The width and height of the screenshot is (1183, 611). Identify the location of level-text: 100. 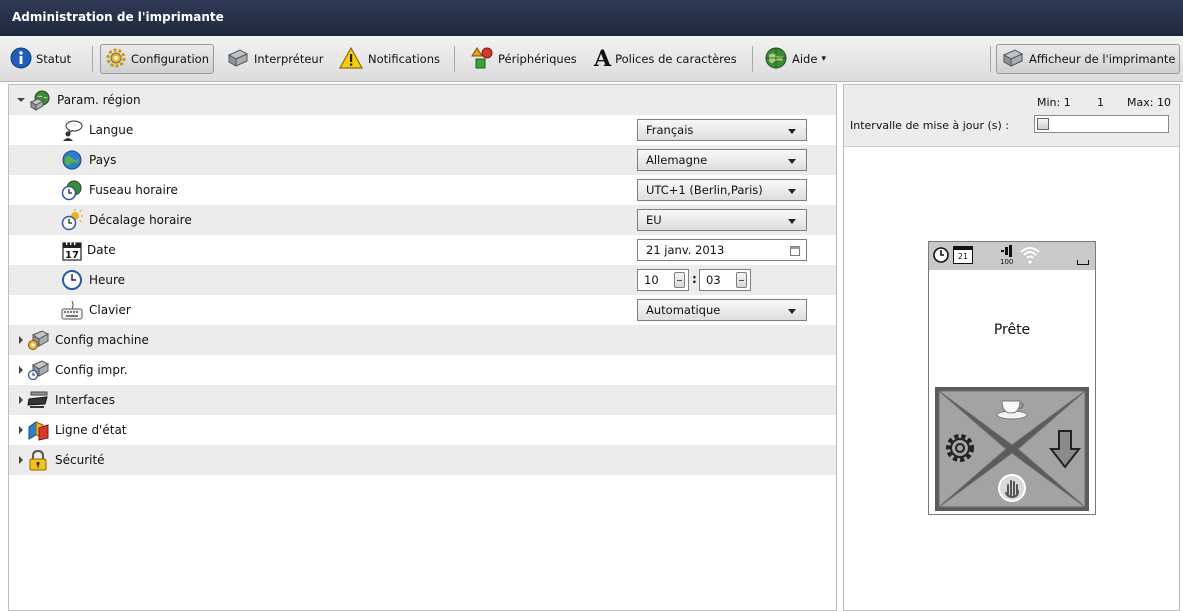
(1007, 262).